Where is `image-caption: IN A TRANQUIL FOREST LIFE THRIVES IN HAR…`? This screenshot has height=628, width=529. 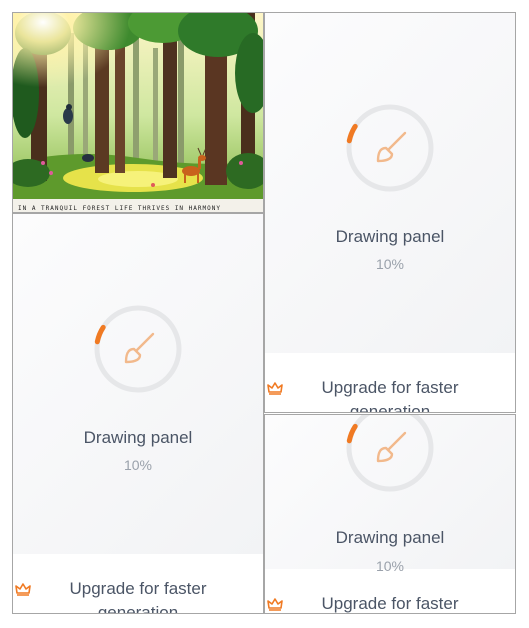
image-caption: IN A TRANQUIL FOREST LIFE THRIVES IN HAR… is located at coordinates (119, 208).